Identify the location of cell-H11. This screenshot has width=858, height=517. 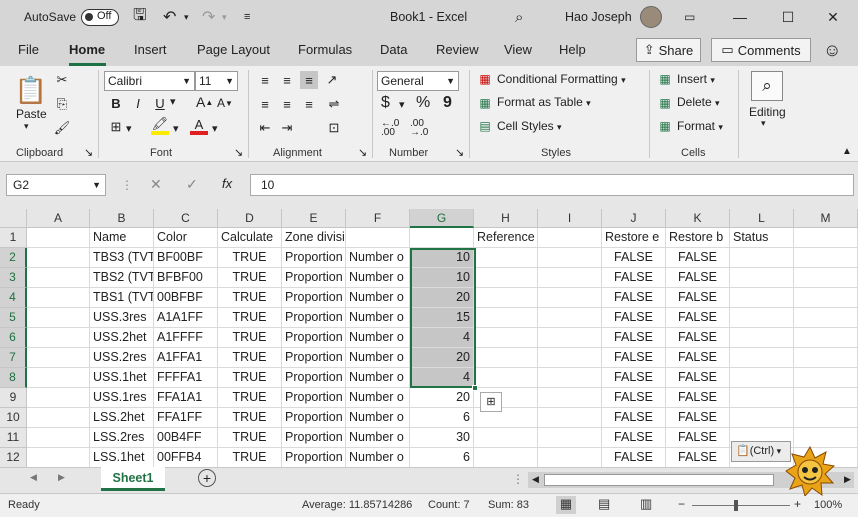
(506, 438).